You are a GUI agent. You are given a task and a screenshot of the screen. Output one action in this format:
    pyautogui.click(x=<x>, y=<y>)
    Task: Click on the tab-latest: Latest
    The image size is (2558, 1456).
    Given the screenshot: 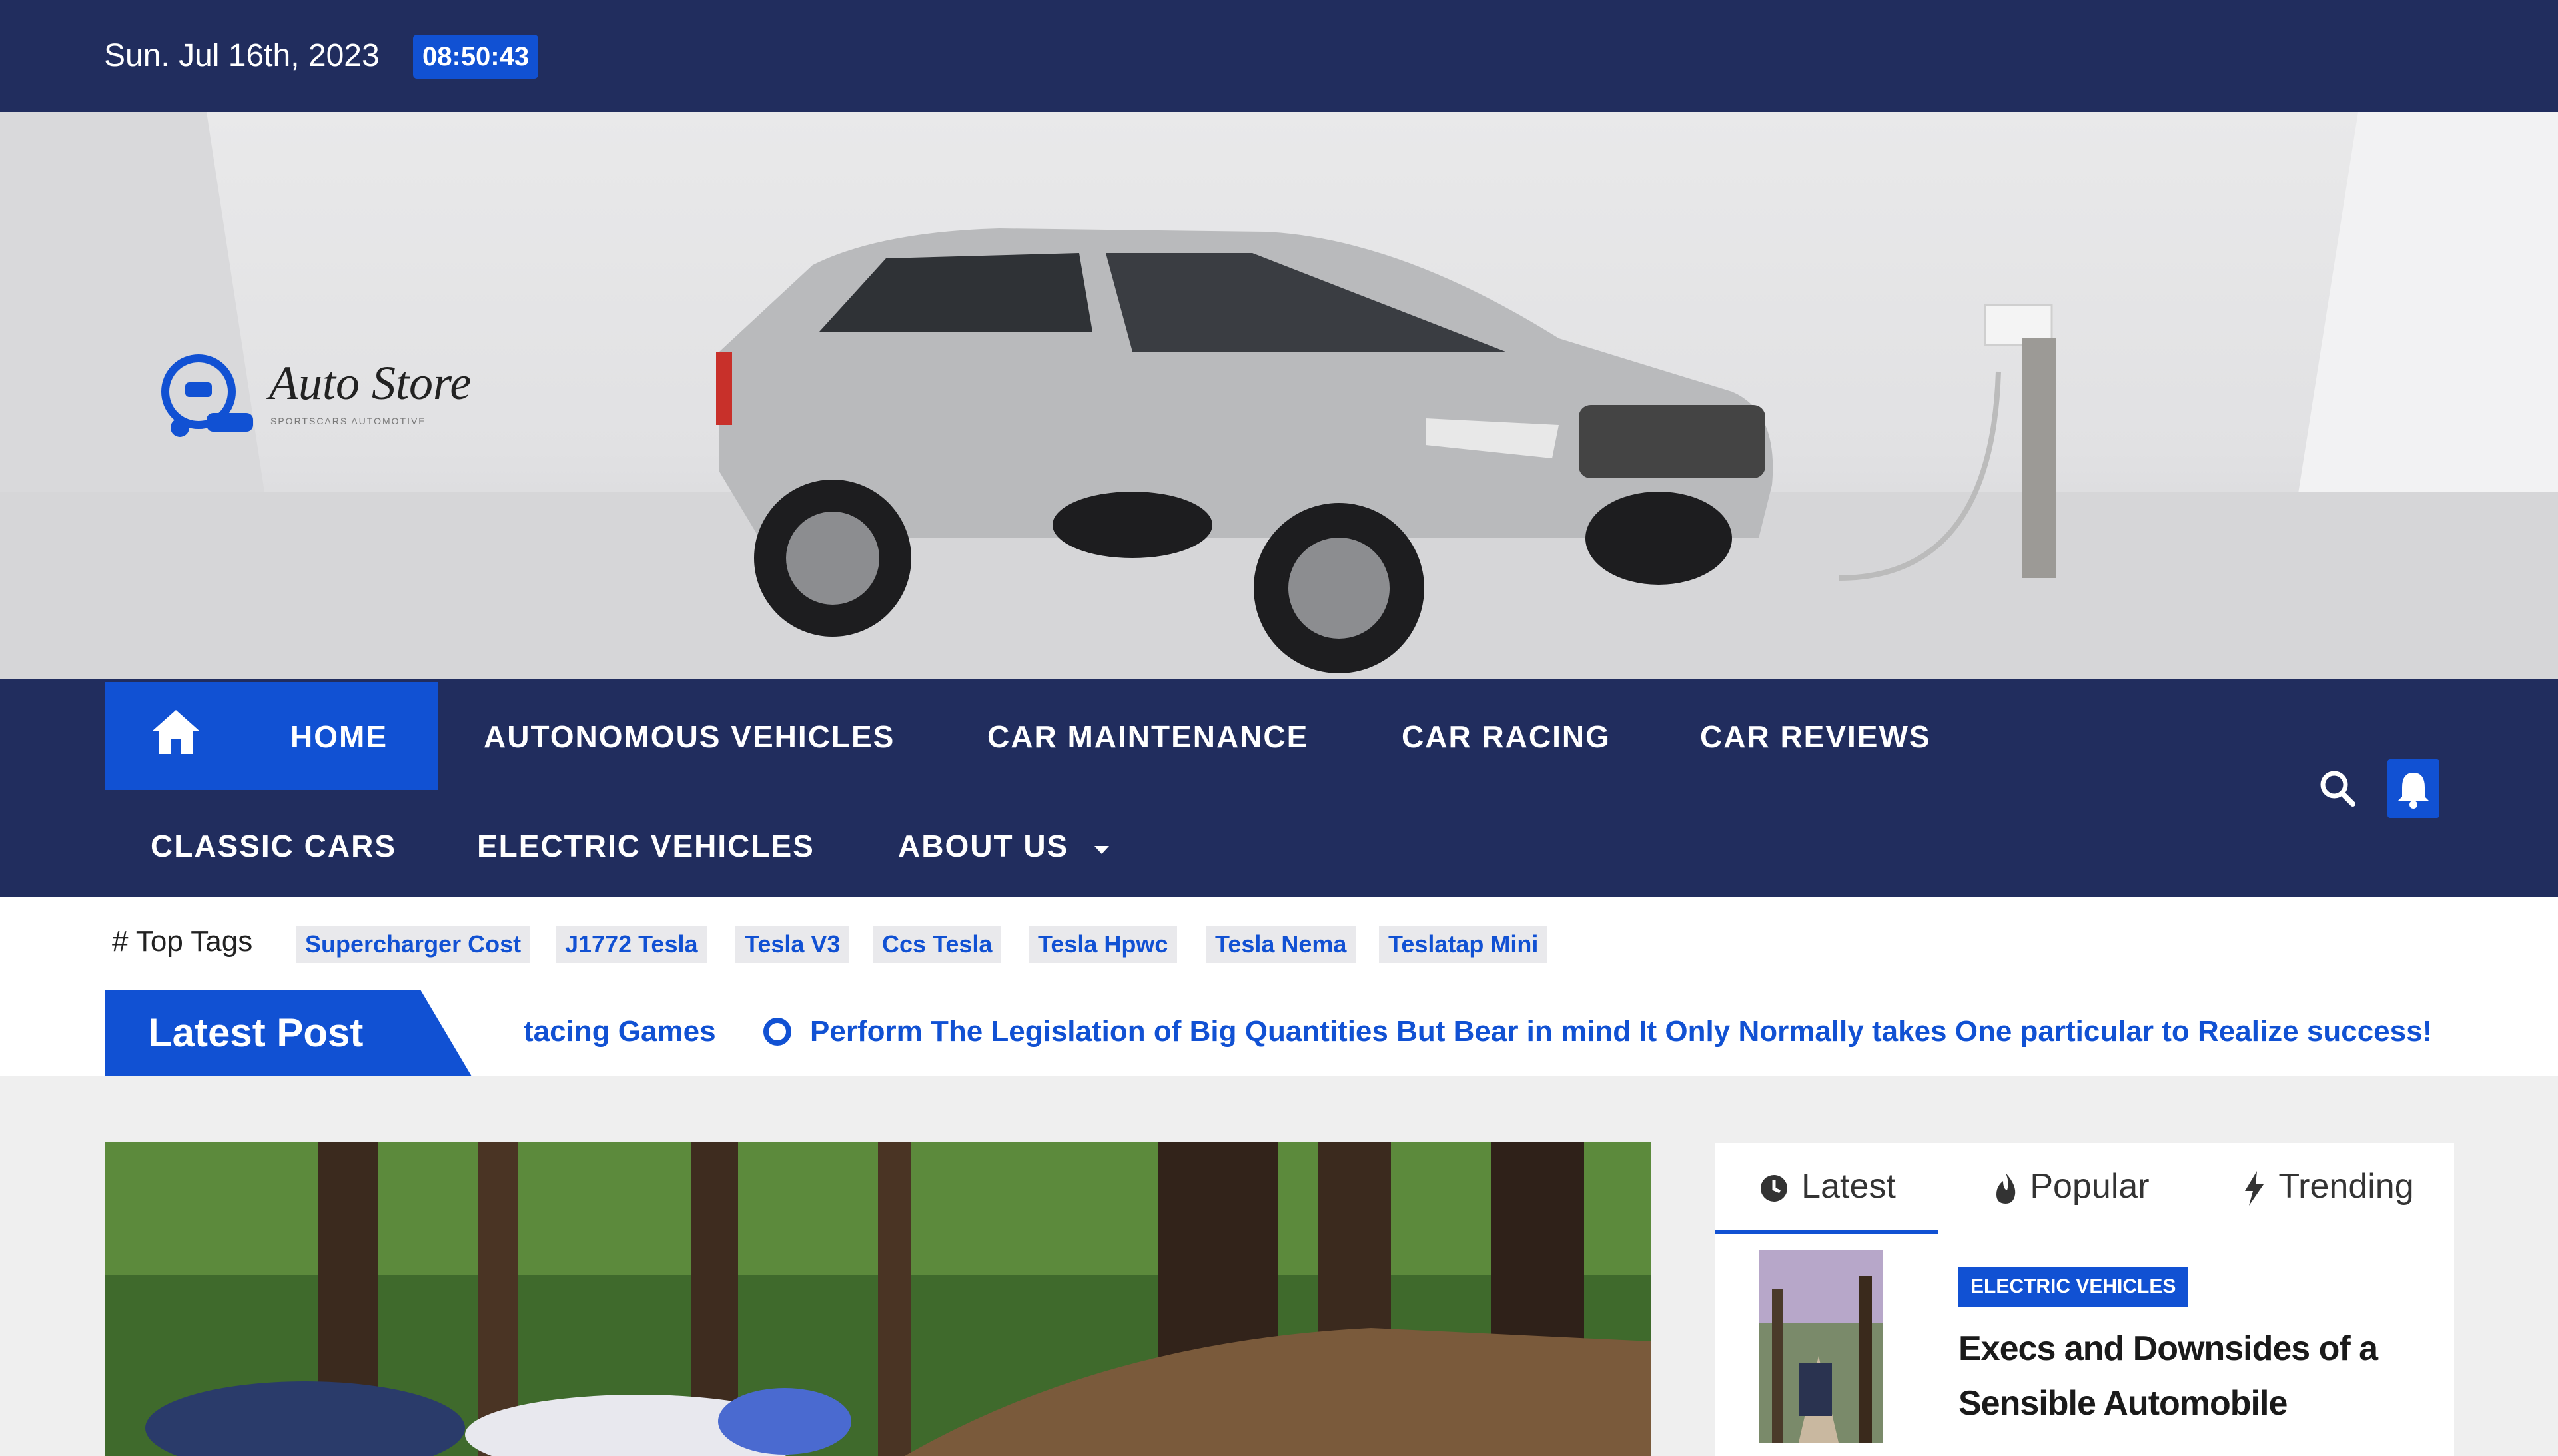 What is the action you would take?
    pyautogui.click(x=1827, y=1188)
    